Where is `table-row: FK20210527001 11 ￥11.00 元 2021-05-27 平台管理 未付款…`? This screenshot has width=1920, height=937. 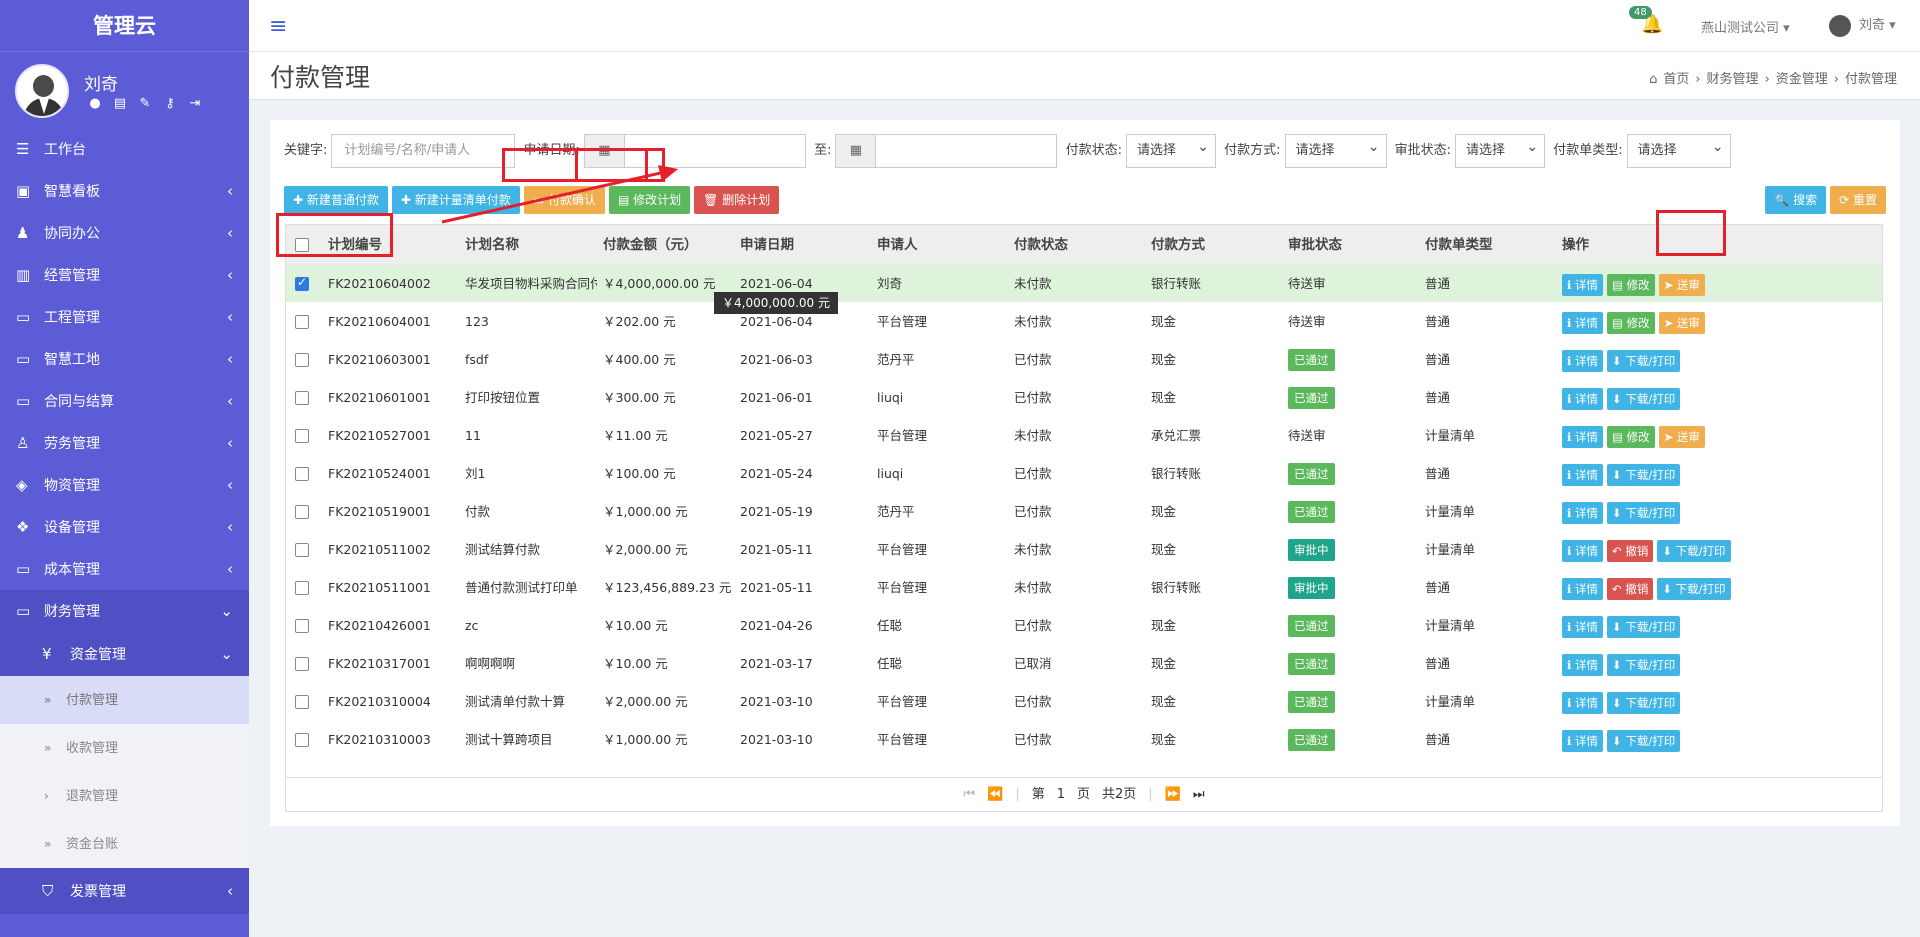
table-row: FK20210527001 11 ￥11.00 元 2021-05-27 平台管理 未付款… is located at coordinates (1084, 436).